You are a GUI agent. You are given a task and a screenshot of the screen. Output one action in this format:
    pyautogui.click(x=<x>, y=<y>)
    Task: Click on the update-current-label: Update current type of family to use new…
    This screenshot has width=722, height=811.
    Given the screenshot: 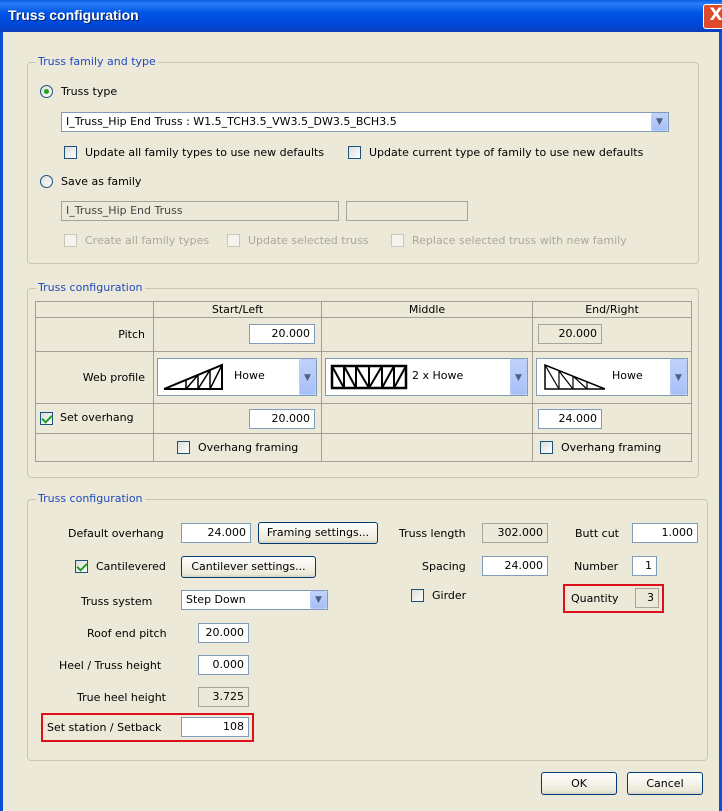 What is the action you would take?
    pyautogui.click(x=506, y=152)
    